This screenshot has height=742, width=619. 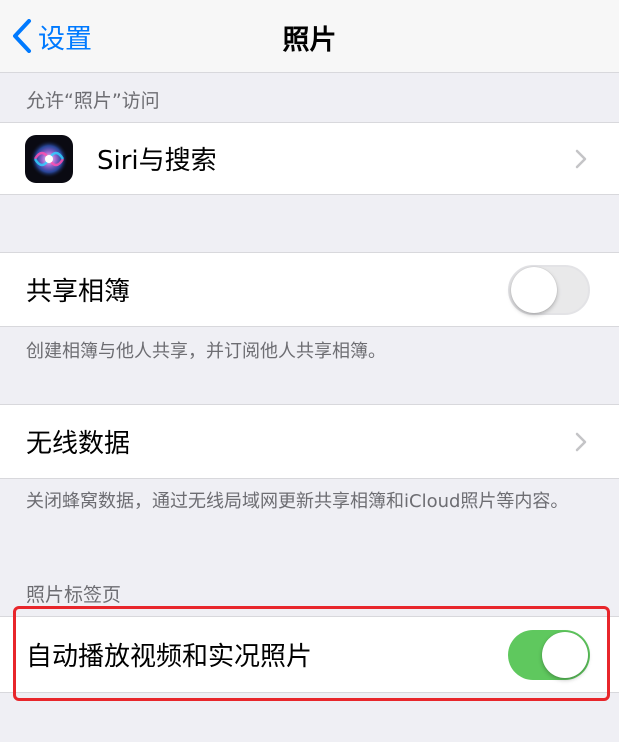 I want to click on access-group: Siri与搜索, so click(x=309, y=158).